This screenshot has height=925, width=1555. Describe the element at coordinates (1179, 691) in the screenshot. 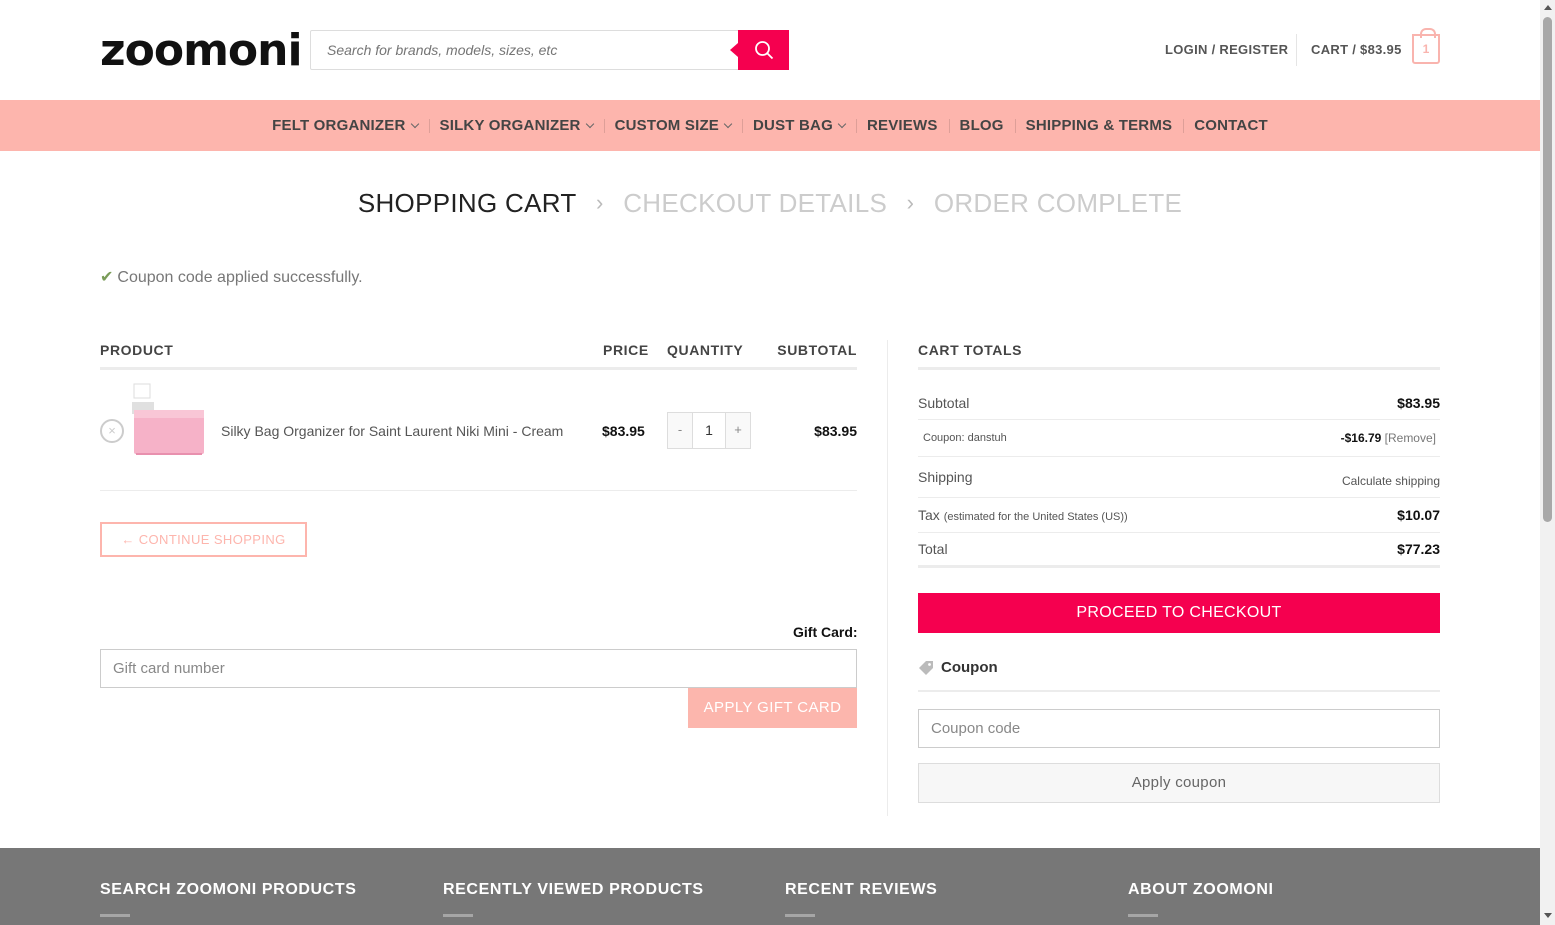

I see `coupon-divider` at that location.